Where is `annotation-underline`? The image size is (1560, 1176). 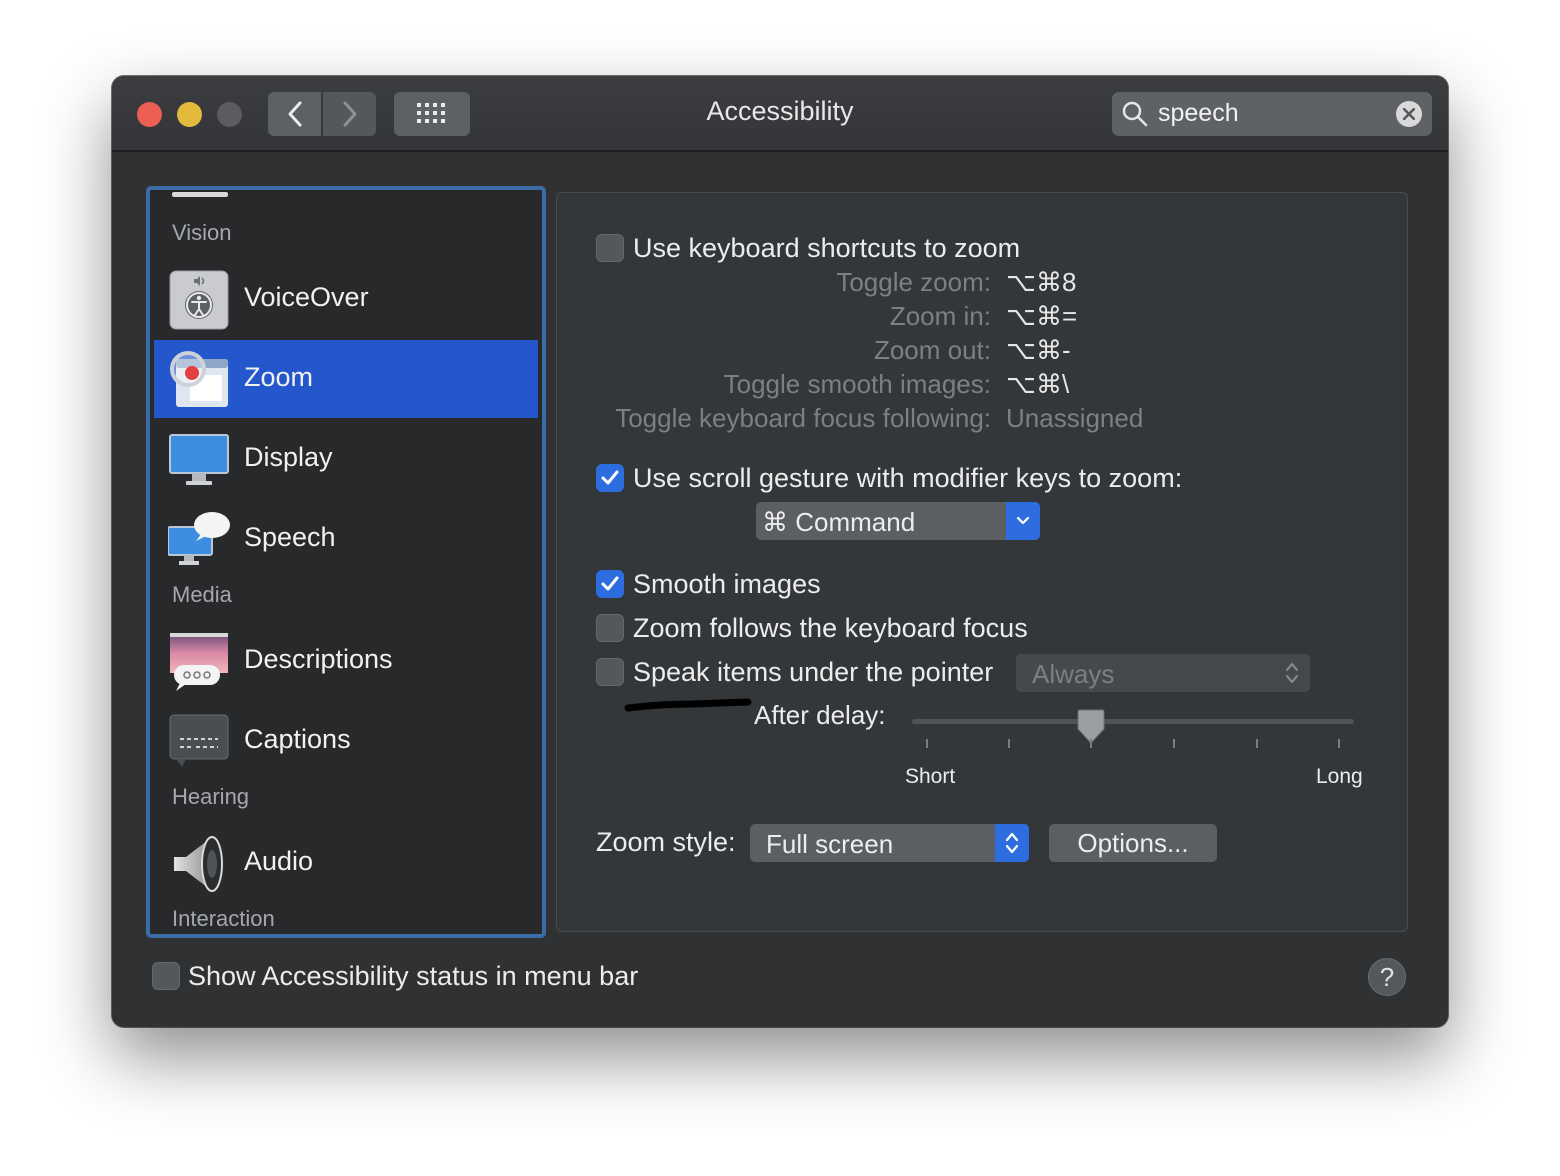 annotation-underline is located at coordinates (688, 705).